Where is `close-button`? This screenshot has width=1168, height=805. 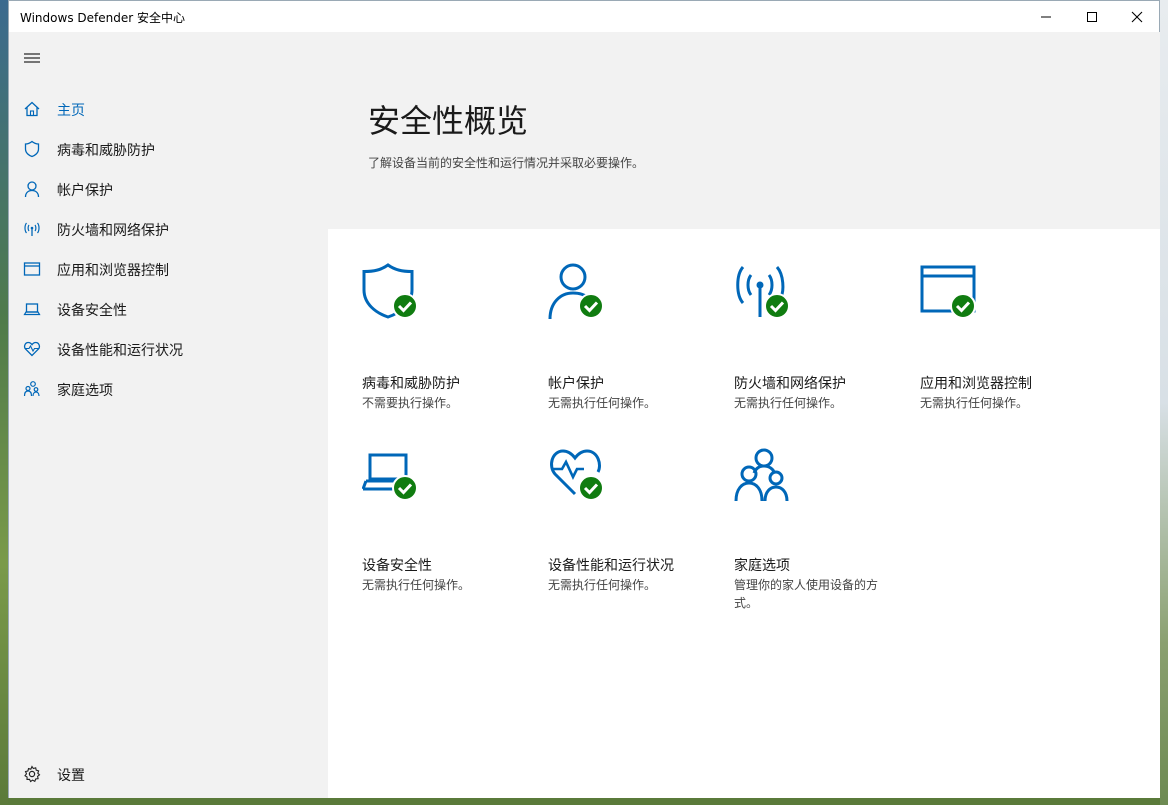 close-button is located at coordinates (1137, 16).